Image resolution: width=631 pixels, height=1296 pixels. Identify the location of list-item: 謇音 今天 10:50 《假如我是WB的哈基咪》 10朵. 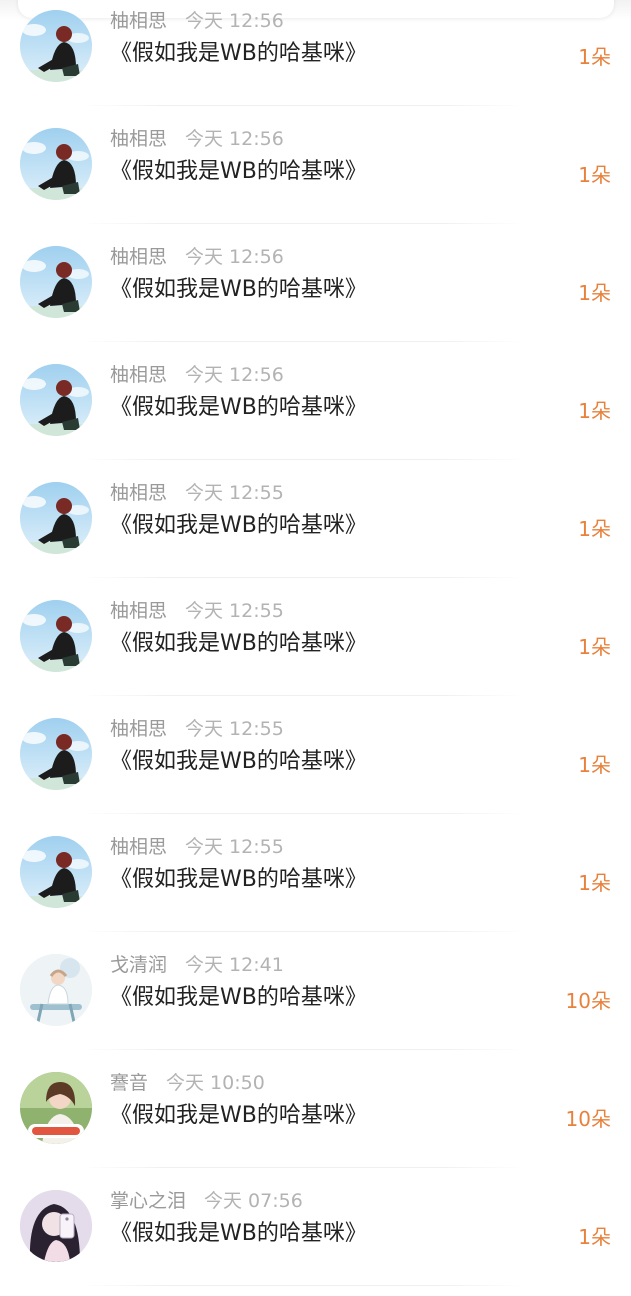
(315, 1119).